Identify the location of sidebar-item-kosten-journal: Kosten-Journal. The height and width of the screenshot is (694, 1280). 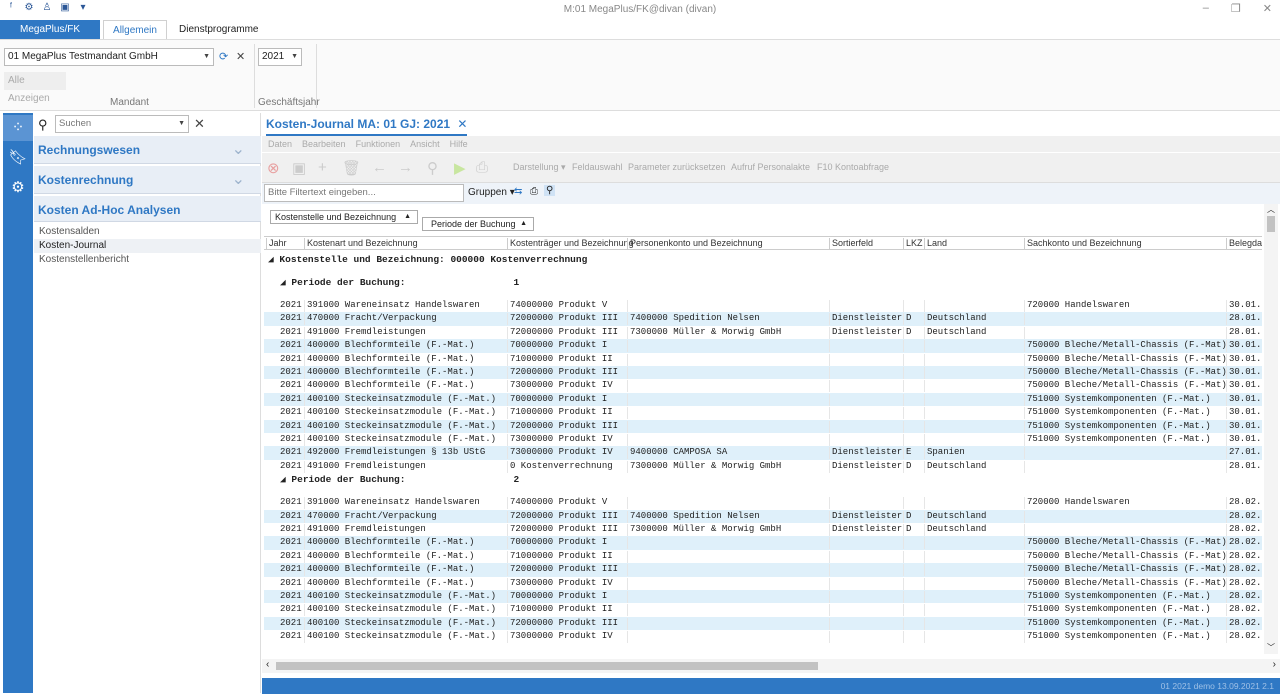
(147, 246).